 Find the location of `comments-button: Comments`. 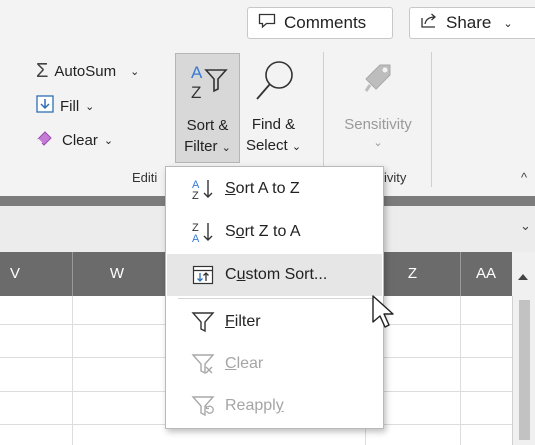

comments-button: Comments is located at coordinates (320, 23).